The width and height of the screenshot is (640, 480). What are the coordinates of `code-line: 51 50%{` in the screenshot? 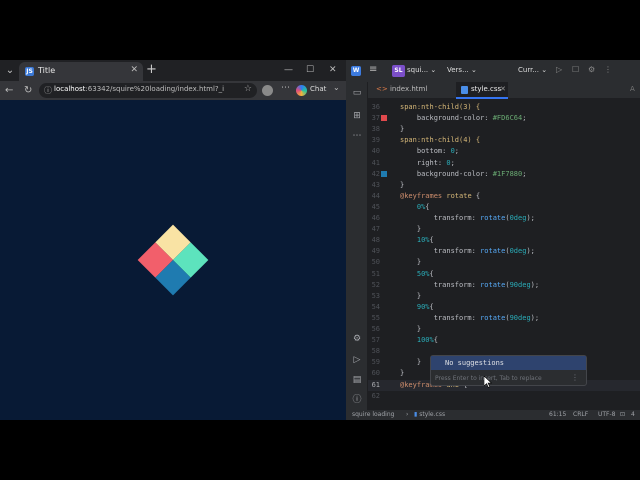 It's located at (504, 274).